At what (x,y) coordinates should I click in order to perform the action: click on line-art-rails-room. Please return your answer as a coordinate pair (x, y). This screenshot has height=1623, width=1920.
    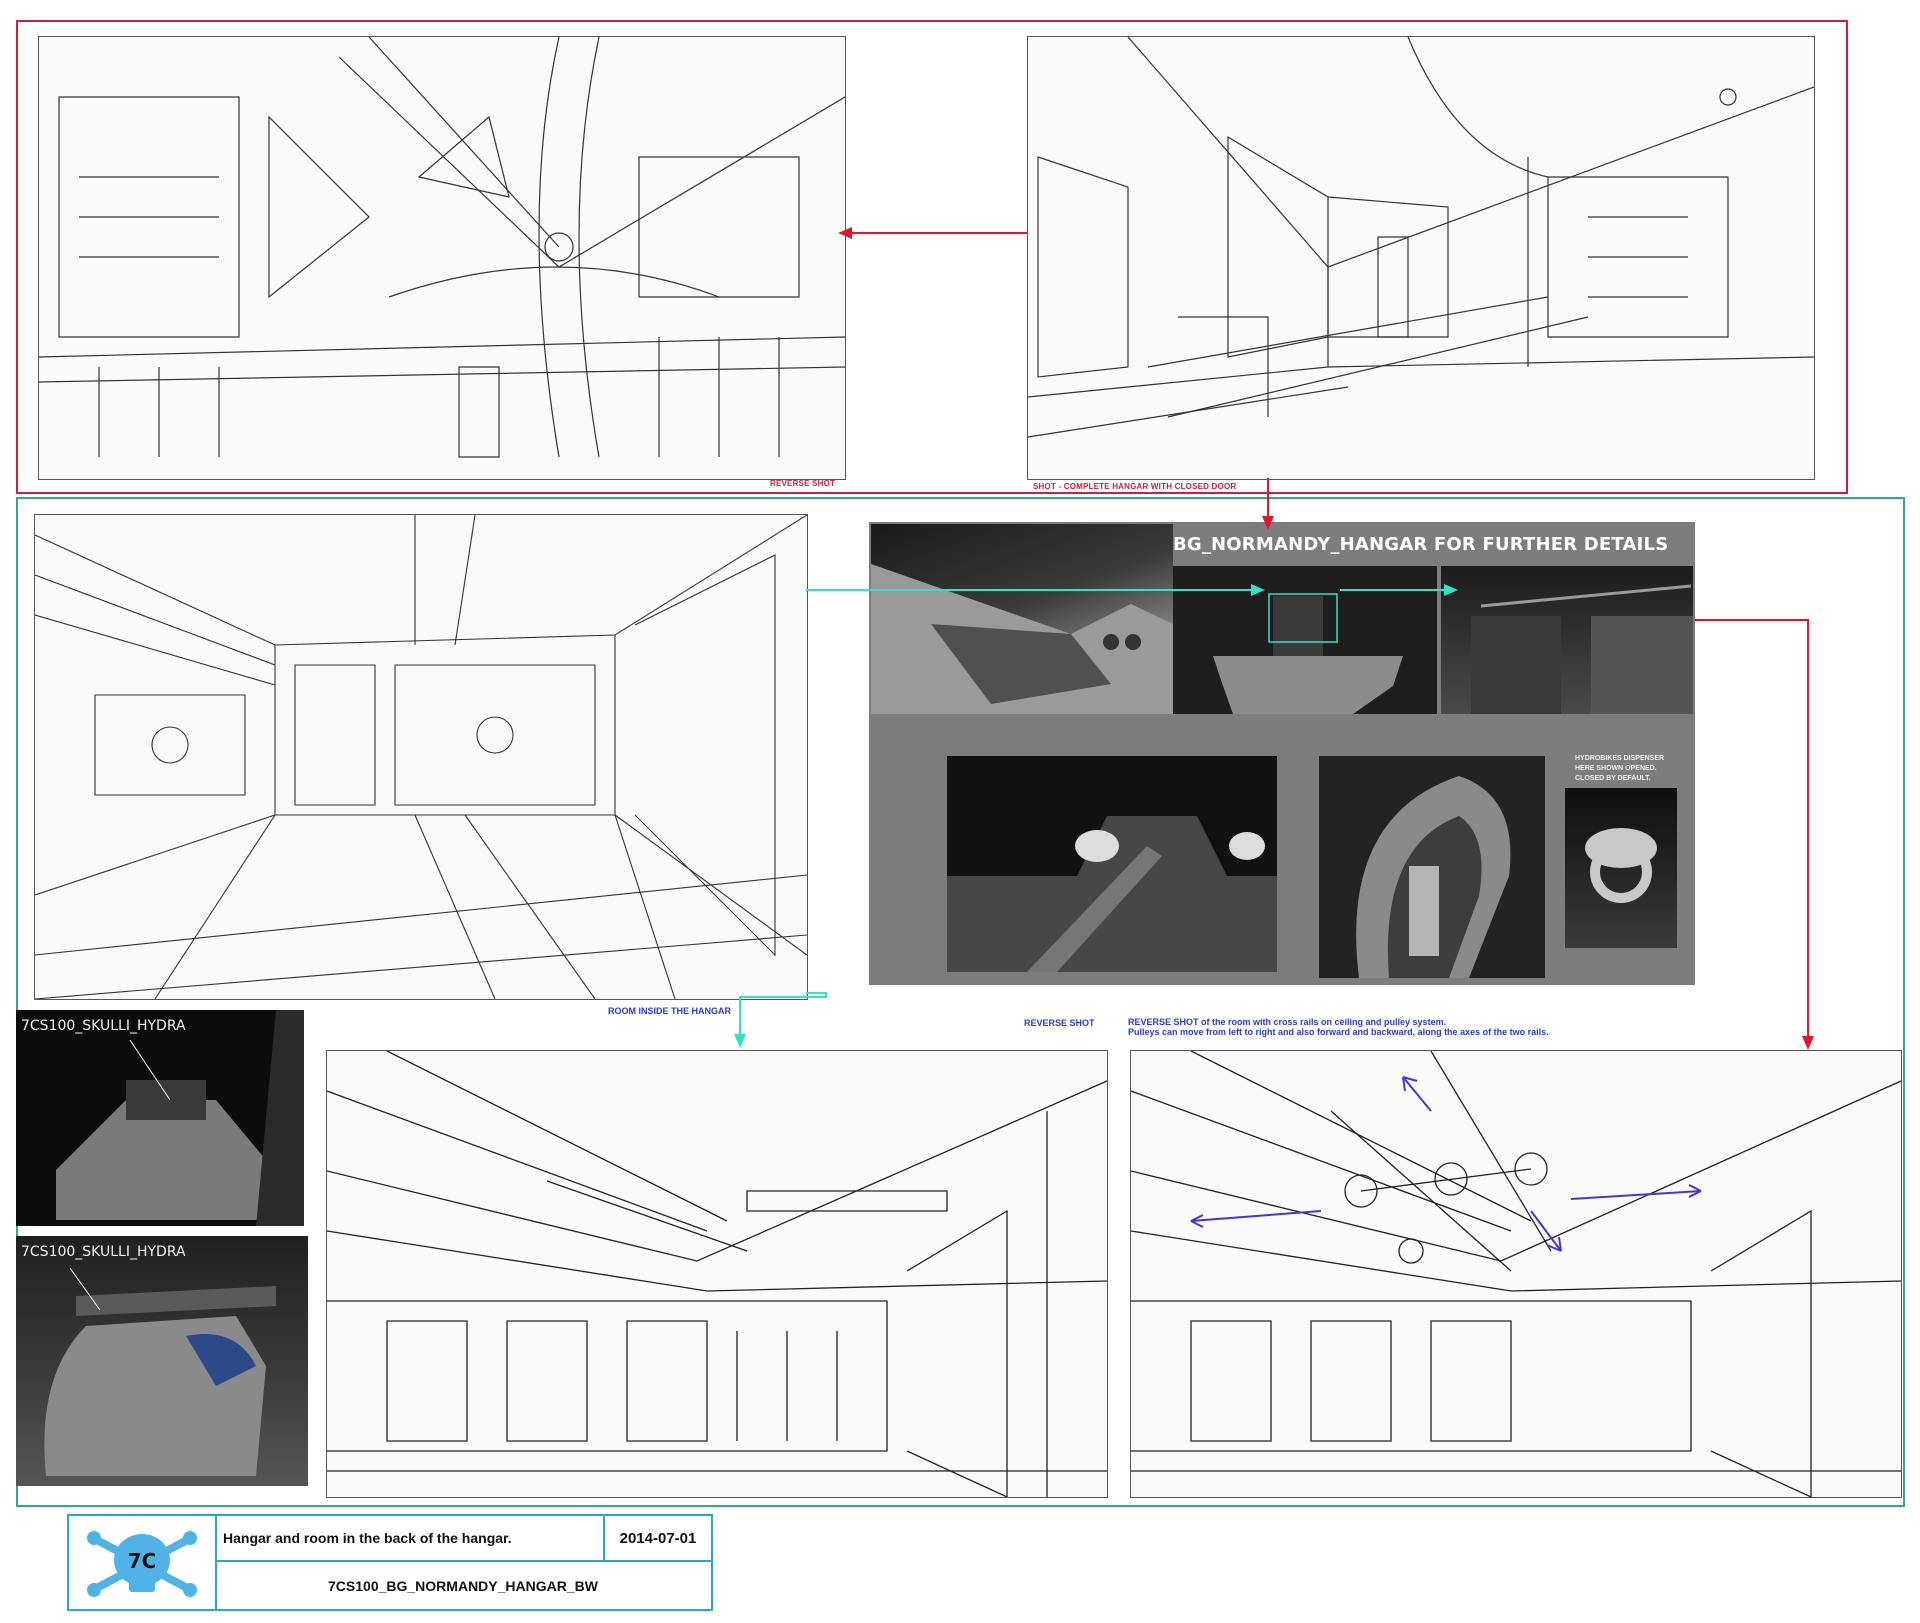
    Looking at the image, I should click on (717, 1274).